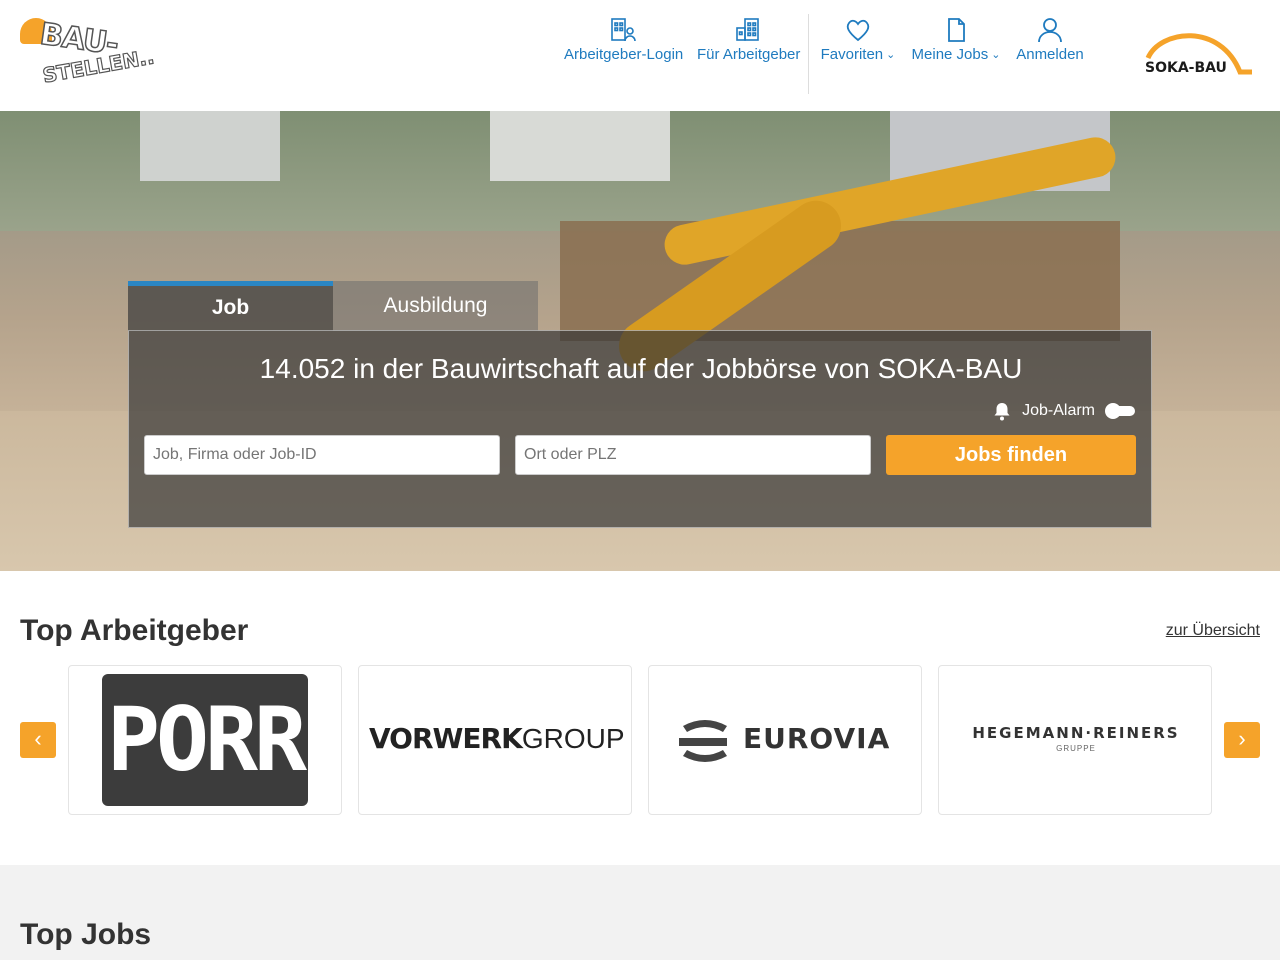  Describe the element at coordinates (134, 630) in the screenshot. I see `top-employers-title: Top Arbeitgeber` at that location.